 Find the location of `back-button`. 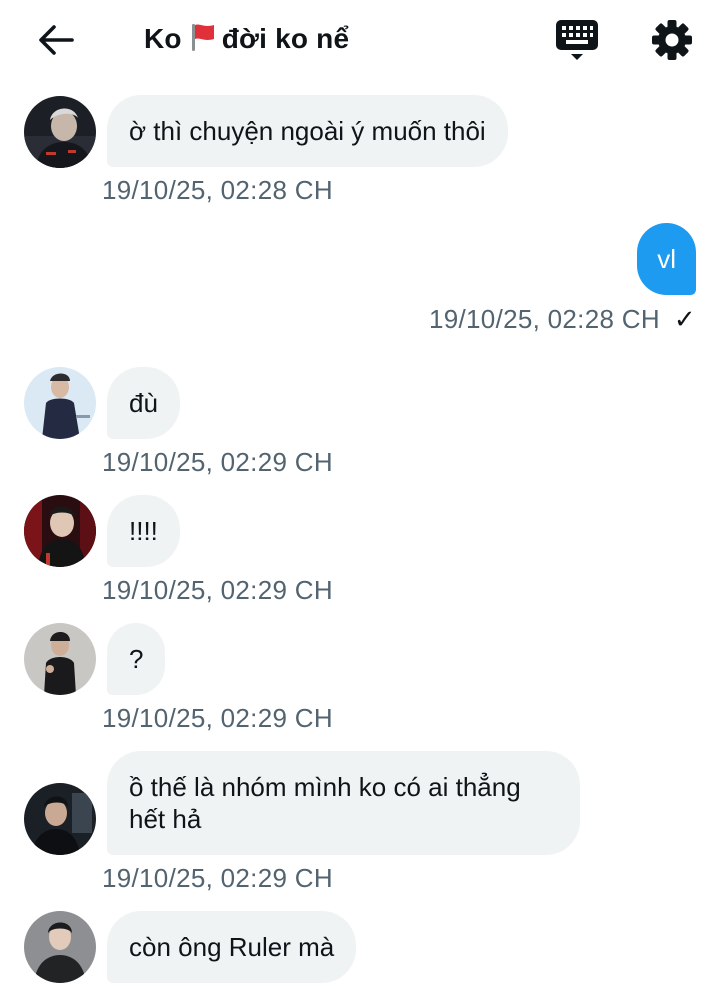

back-button is located at coordinates (56, 40).